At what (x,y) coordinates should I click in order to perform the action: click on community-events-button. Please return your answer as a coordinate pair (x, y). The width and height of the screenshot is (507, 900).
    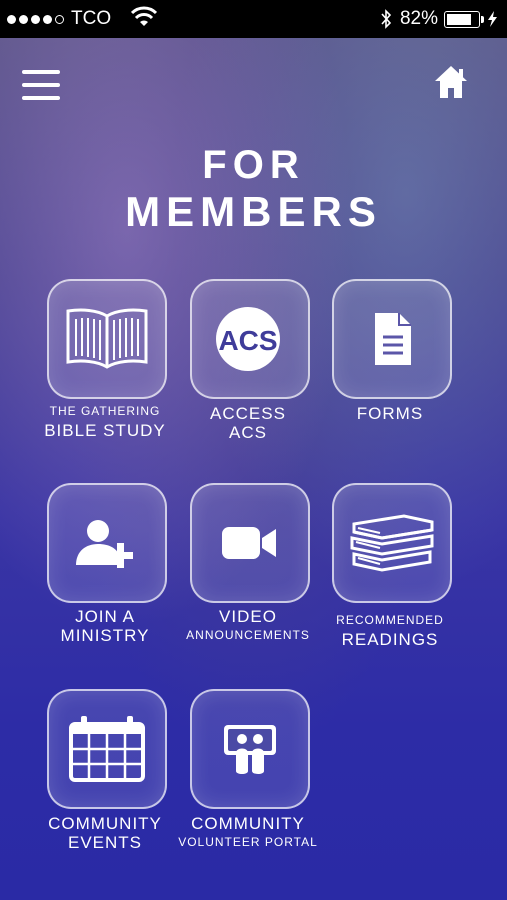
    Looking at the image, I should click on (107, 749).